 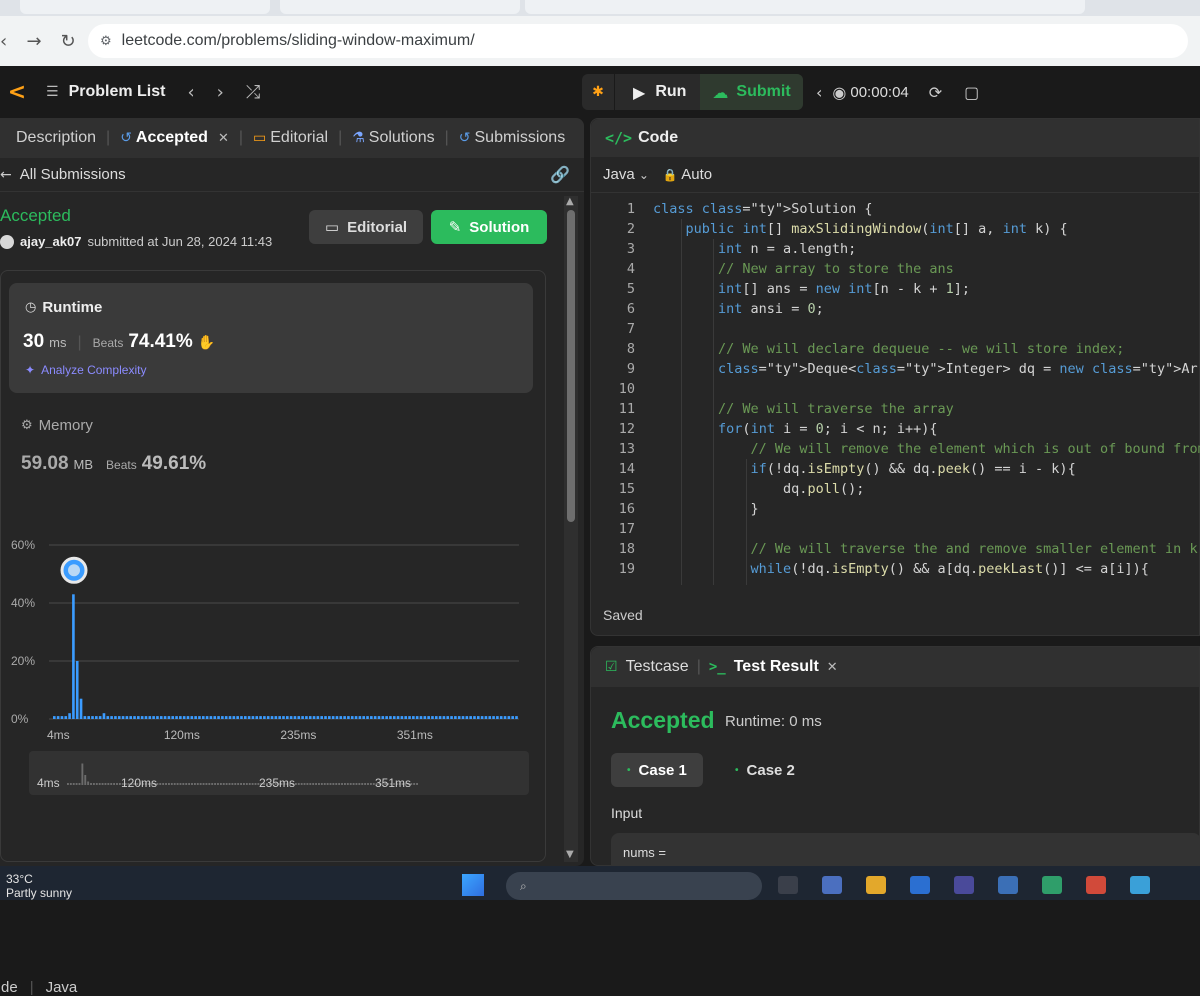 I want to click on case-2-button: • Case 2, so click(x=765, y=770).